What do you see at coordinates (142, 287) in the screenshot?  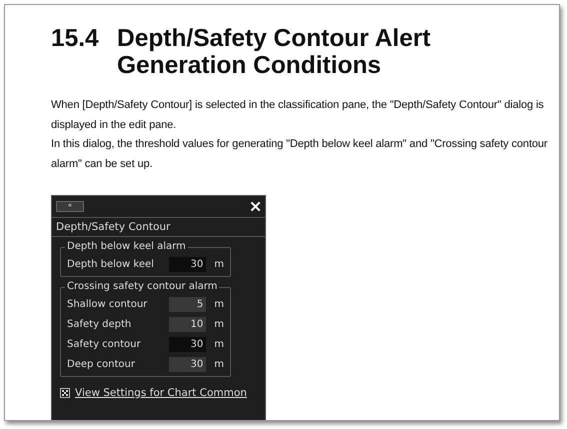 I see `group-legend: Crossing safety contour alarm` at bounding box center [142, 287].